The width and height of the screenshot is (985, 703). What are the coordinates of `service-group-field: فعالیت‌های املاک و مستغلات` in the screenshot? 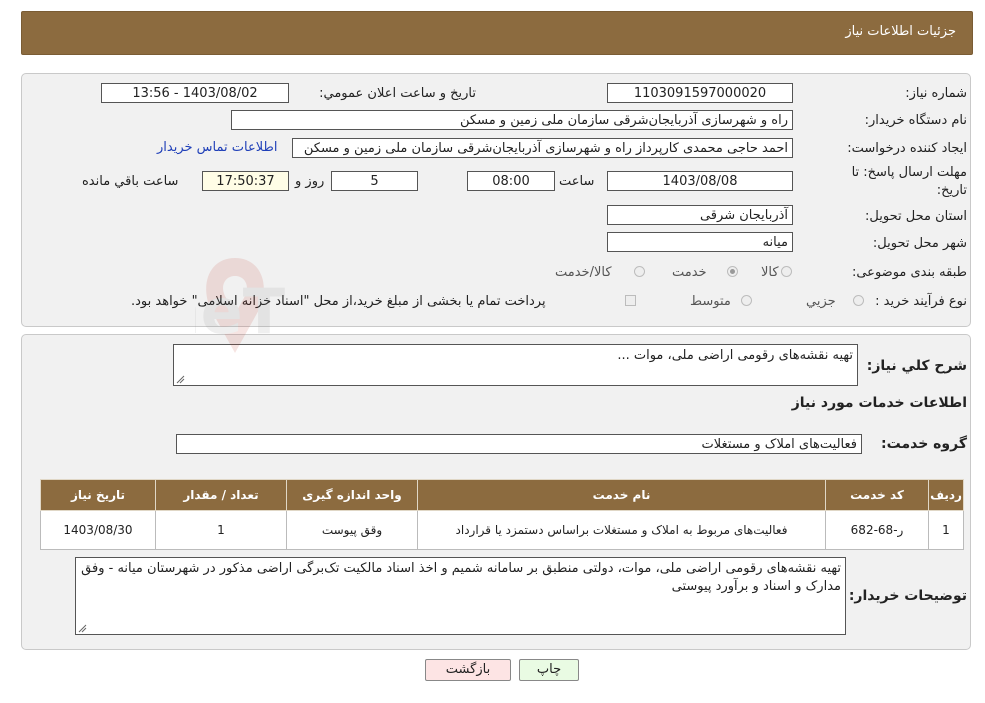 It's located at (519, 444).